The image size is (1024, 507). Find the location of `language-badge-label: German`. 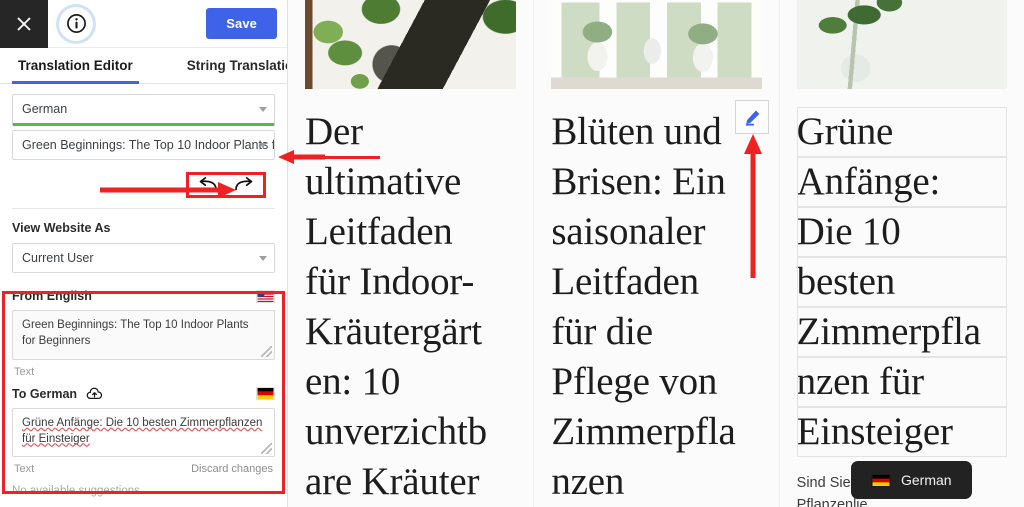

language-badge-label: German is located at coordinates (926, 480).